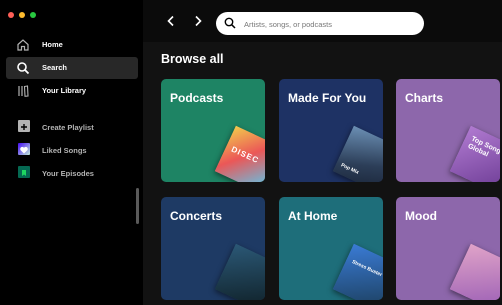 This screenshot has height=305, width=502. Describe the element at coordinates (72, 68) in the screenshot. I see `sidebar-item-search: Search` at that location.